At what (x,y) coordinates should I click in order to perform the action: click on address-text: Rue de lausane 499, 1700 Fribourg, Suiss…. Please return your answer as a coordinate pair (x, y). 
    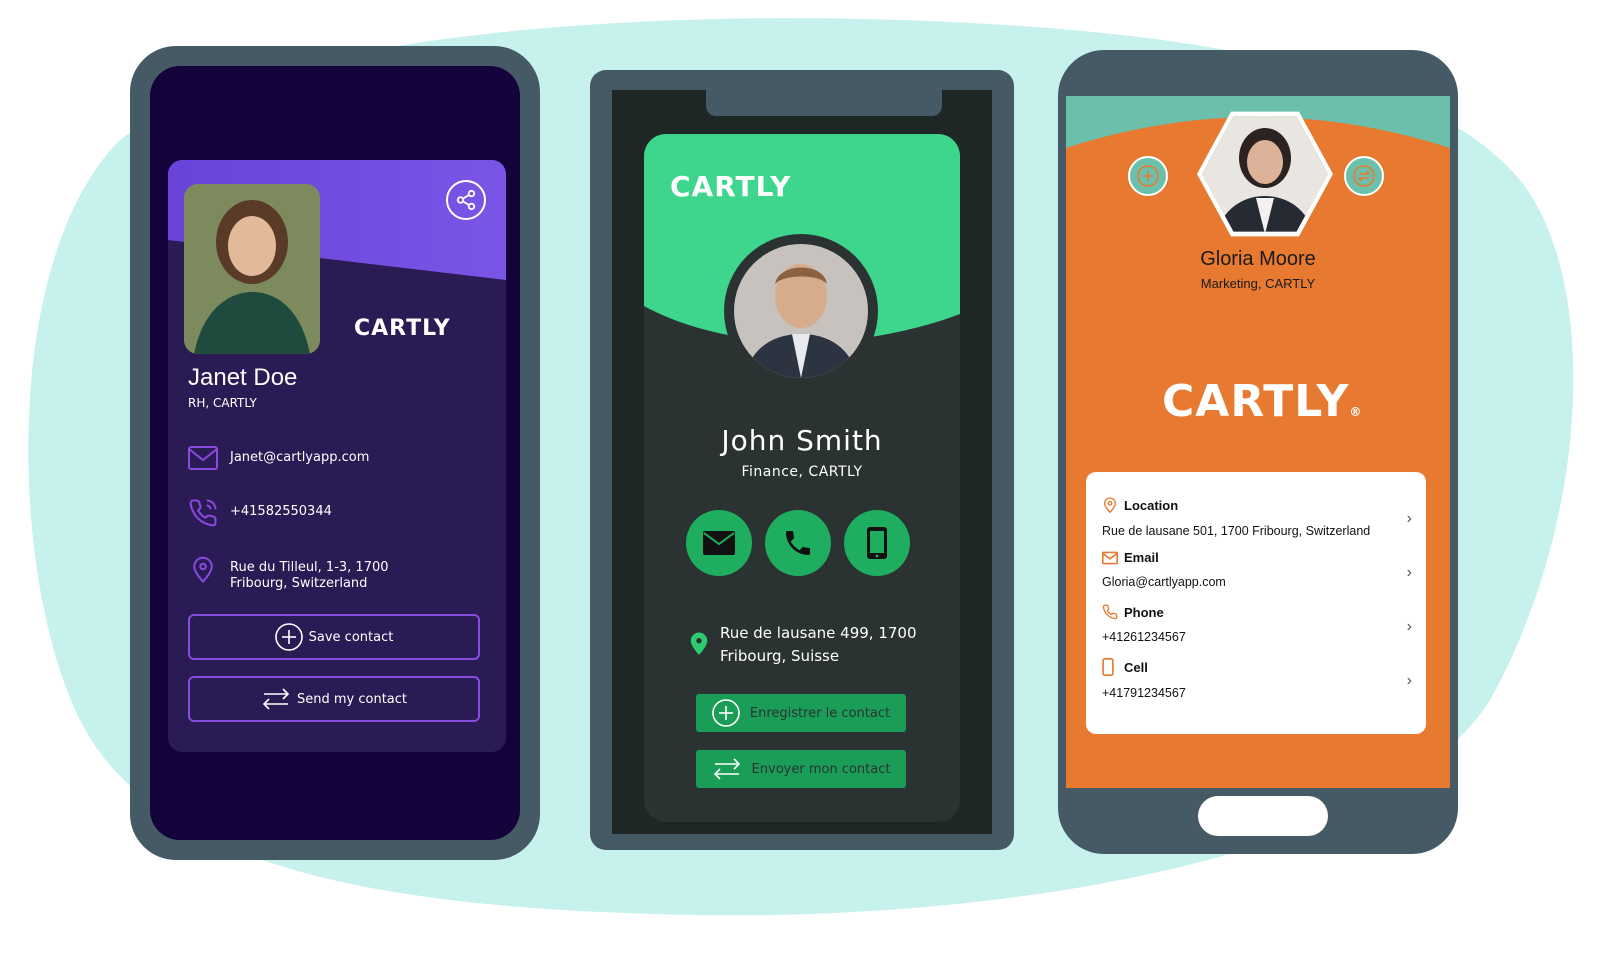
    Looking at the image, I should click on (818, 644).